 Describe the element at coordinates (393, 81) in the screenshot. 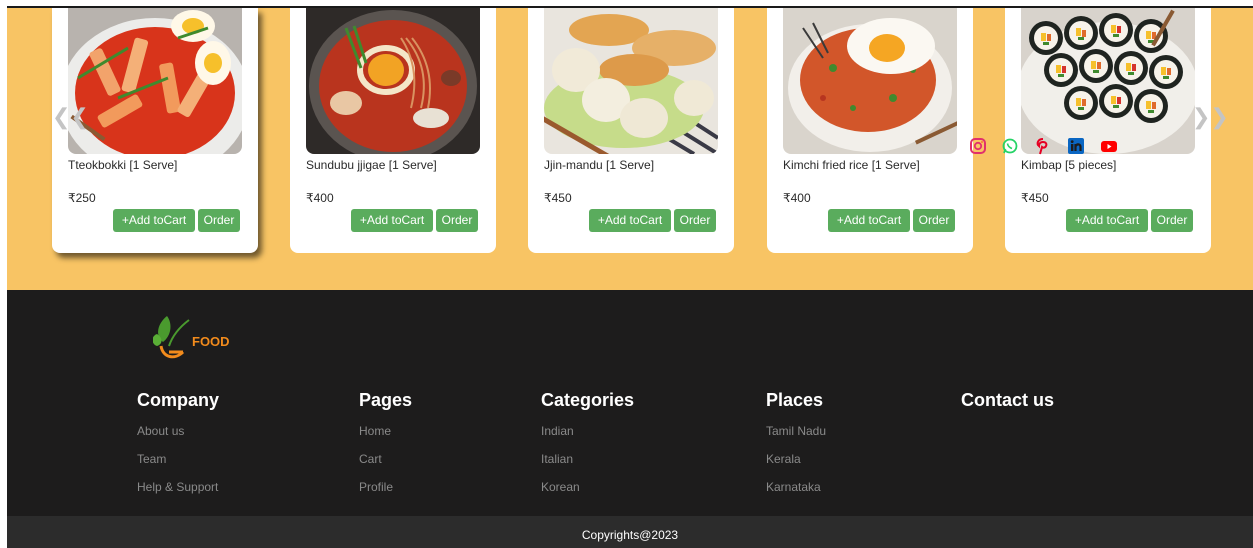

I see `food-image-sundubu-jjigae` at that location.